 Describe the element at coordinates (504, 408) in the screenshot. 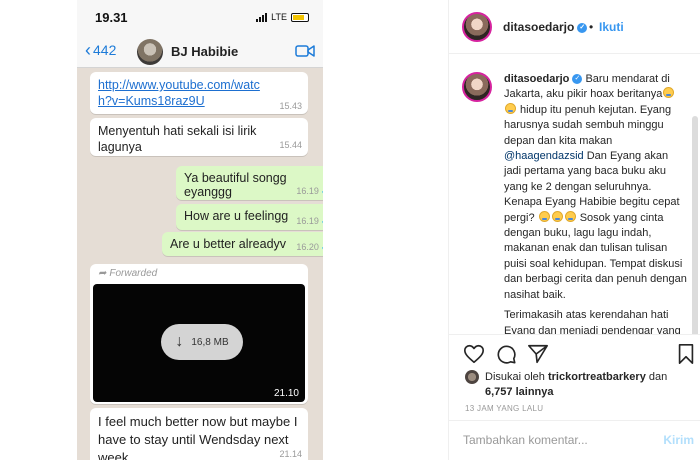

I see `post-time: 13 JAM YANG LALU` at that location.